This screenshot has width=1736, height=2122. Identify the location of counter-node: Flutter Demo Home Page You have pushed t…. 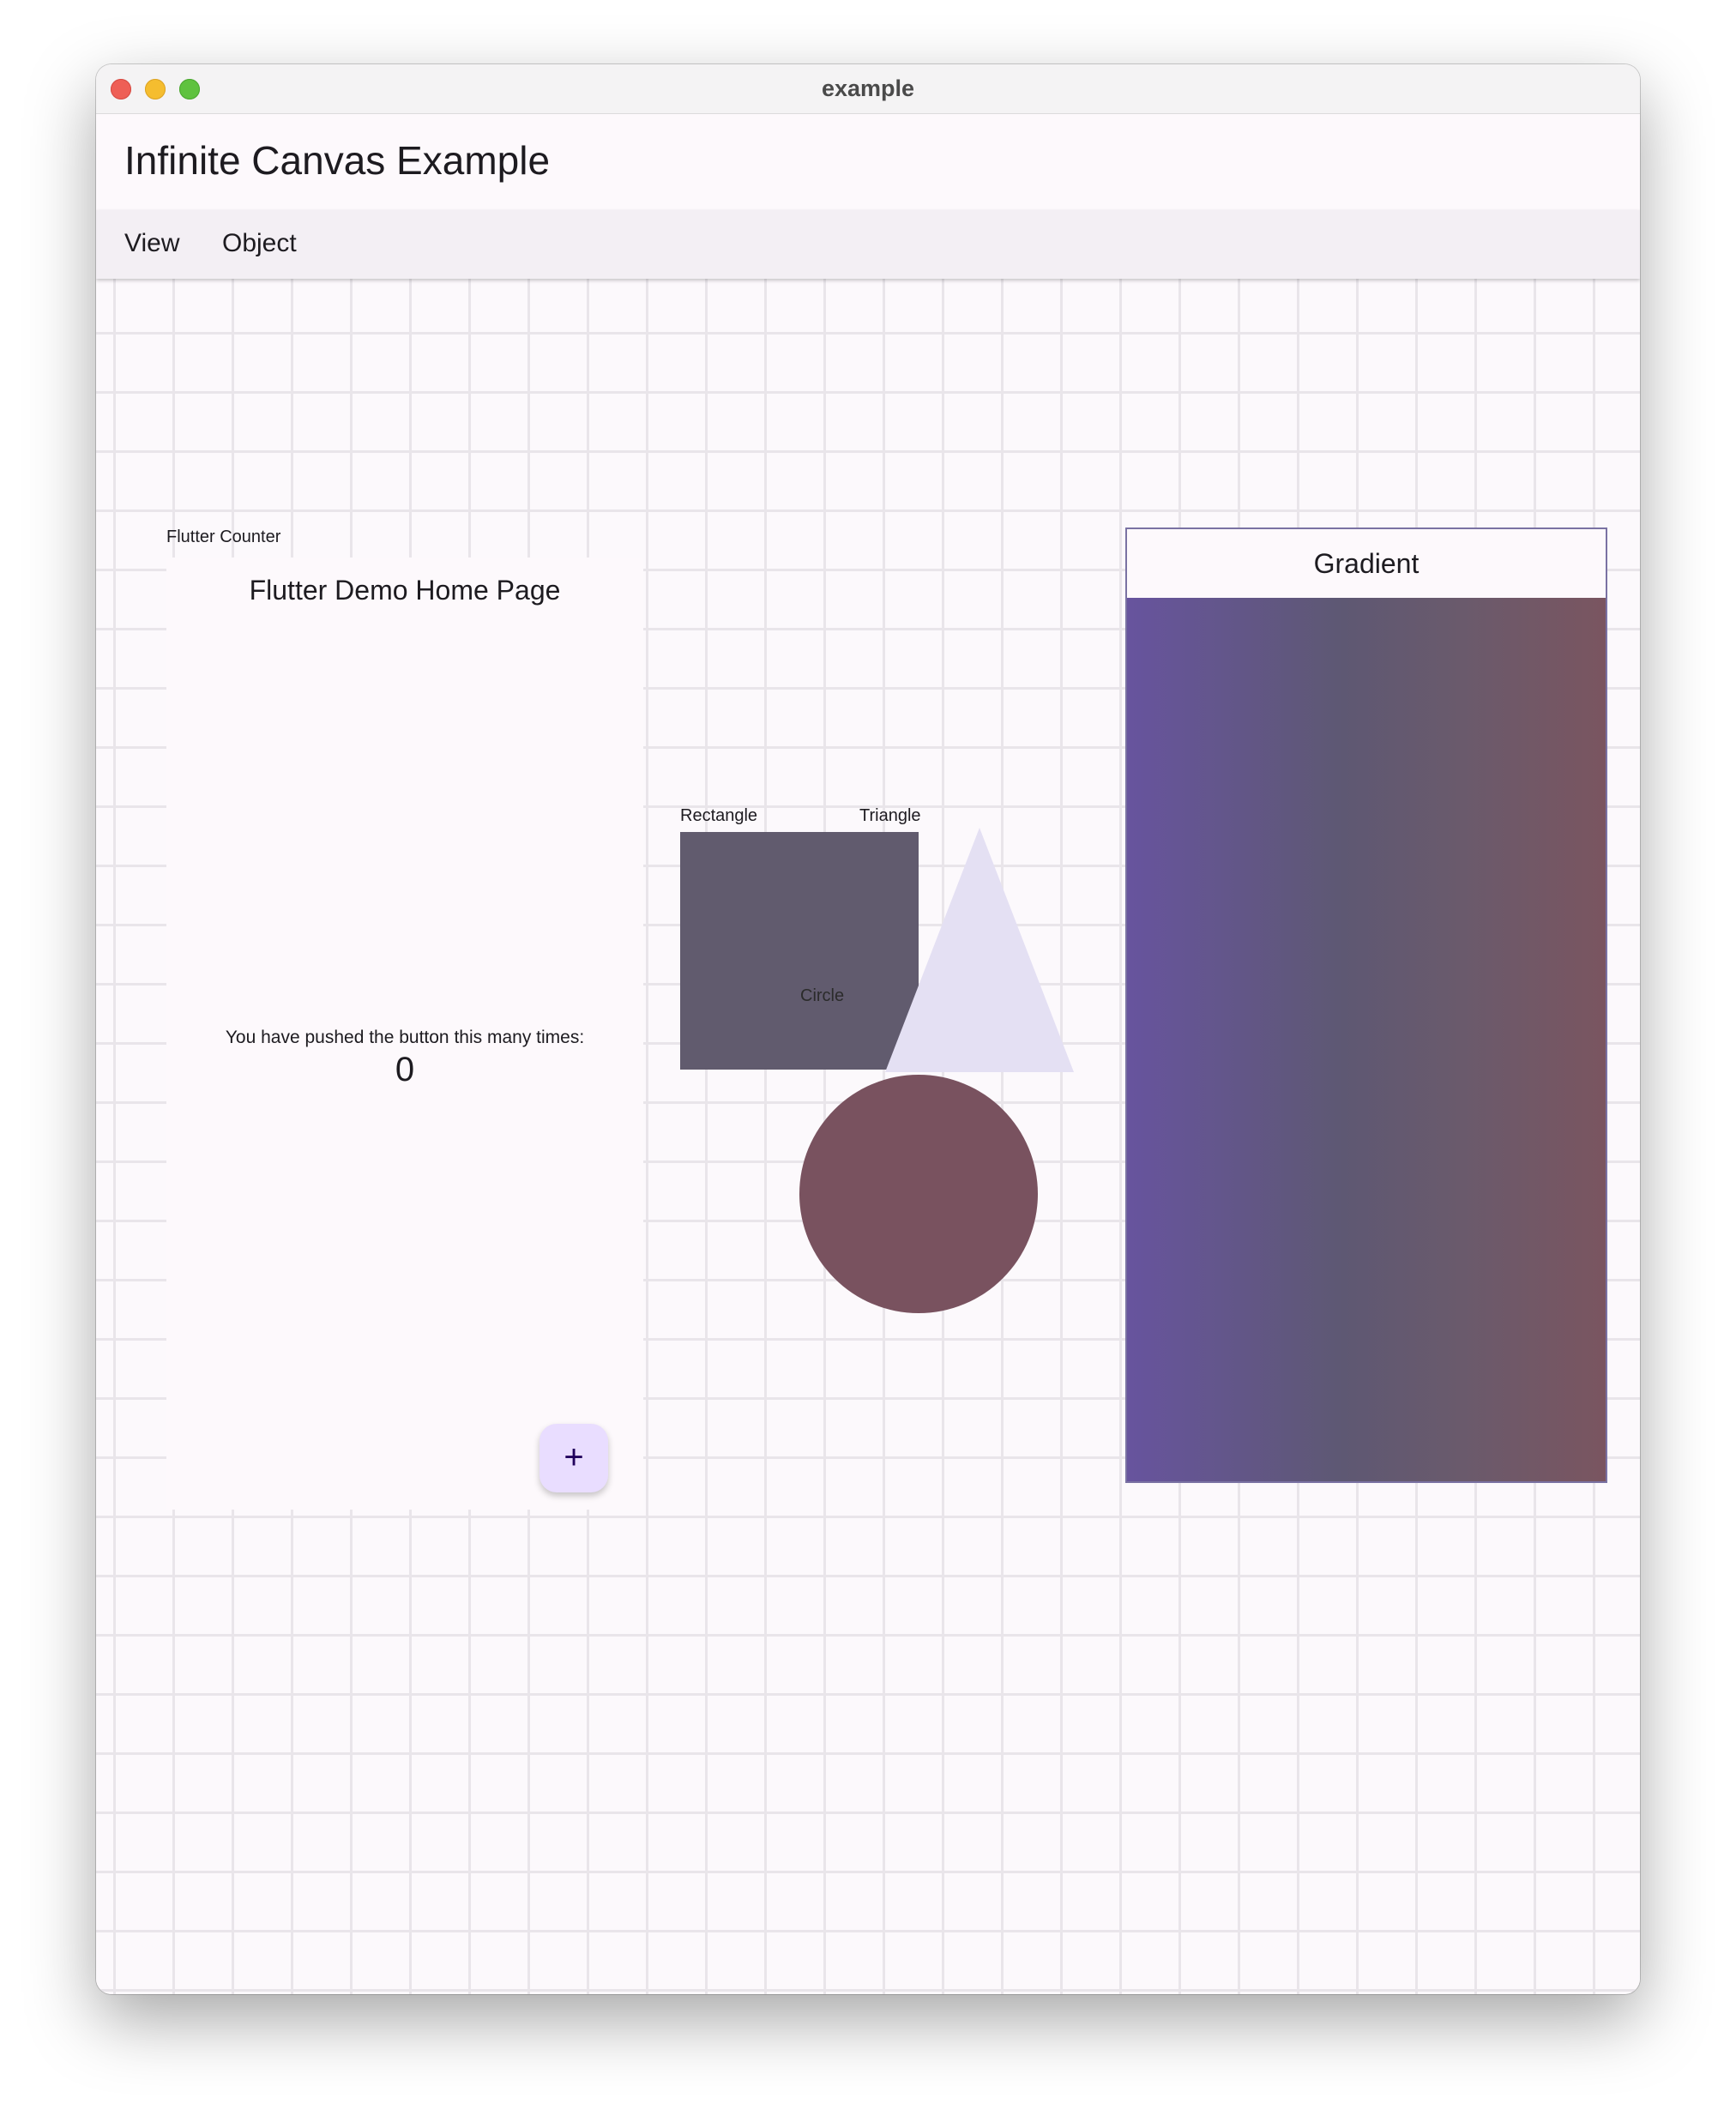
(404, 1034).